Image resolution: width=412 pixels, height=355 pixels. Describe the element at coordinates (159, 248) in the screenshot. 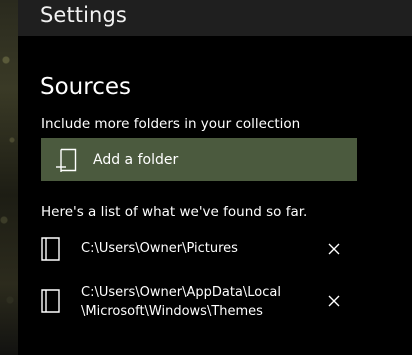

I see `folder-path: C:\Users\Owner\Pictures` at that location.